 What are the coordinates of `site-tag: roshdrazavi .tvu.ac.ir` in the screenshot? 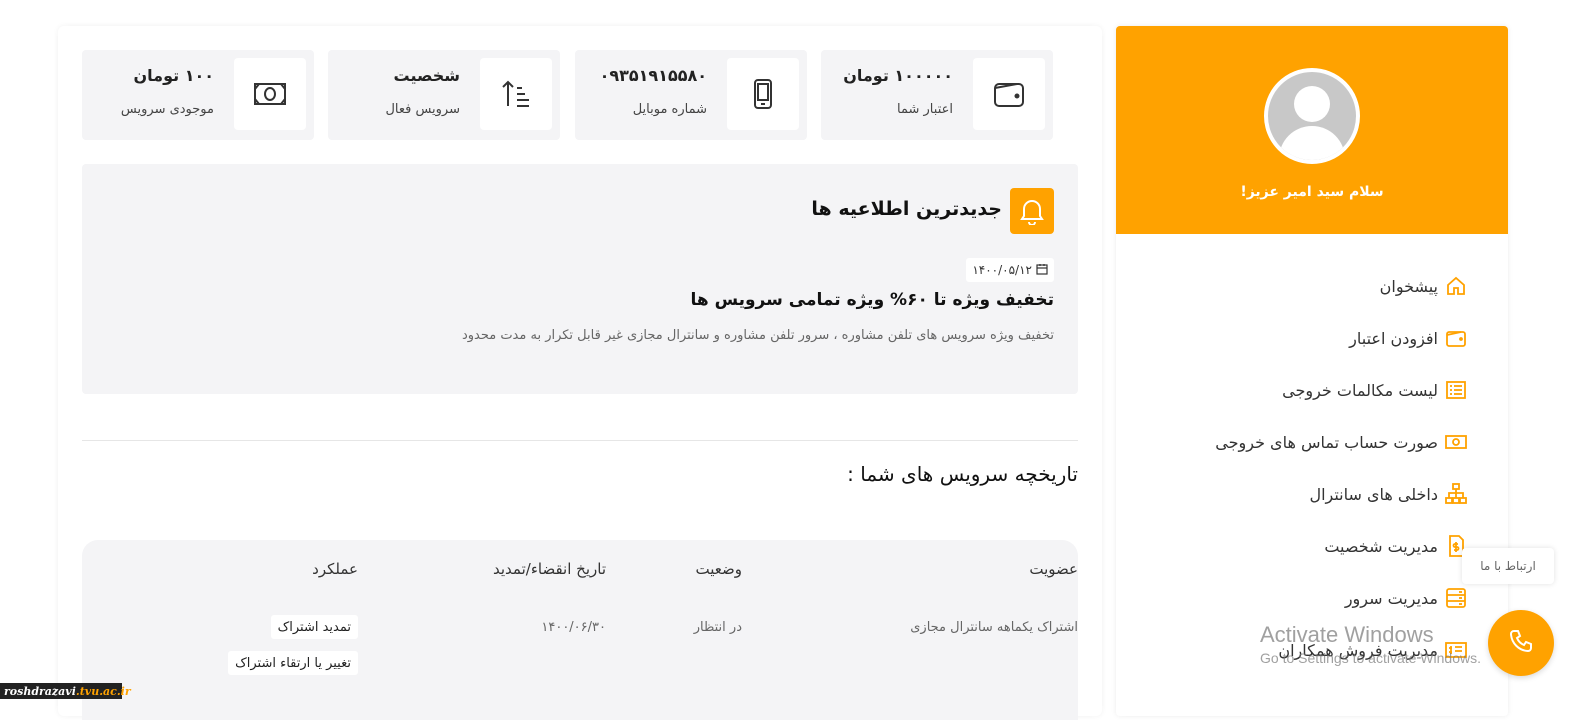 It's located at (65, 691).